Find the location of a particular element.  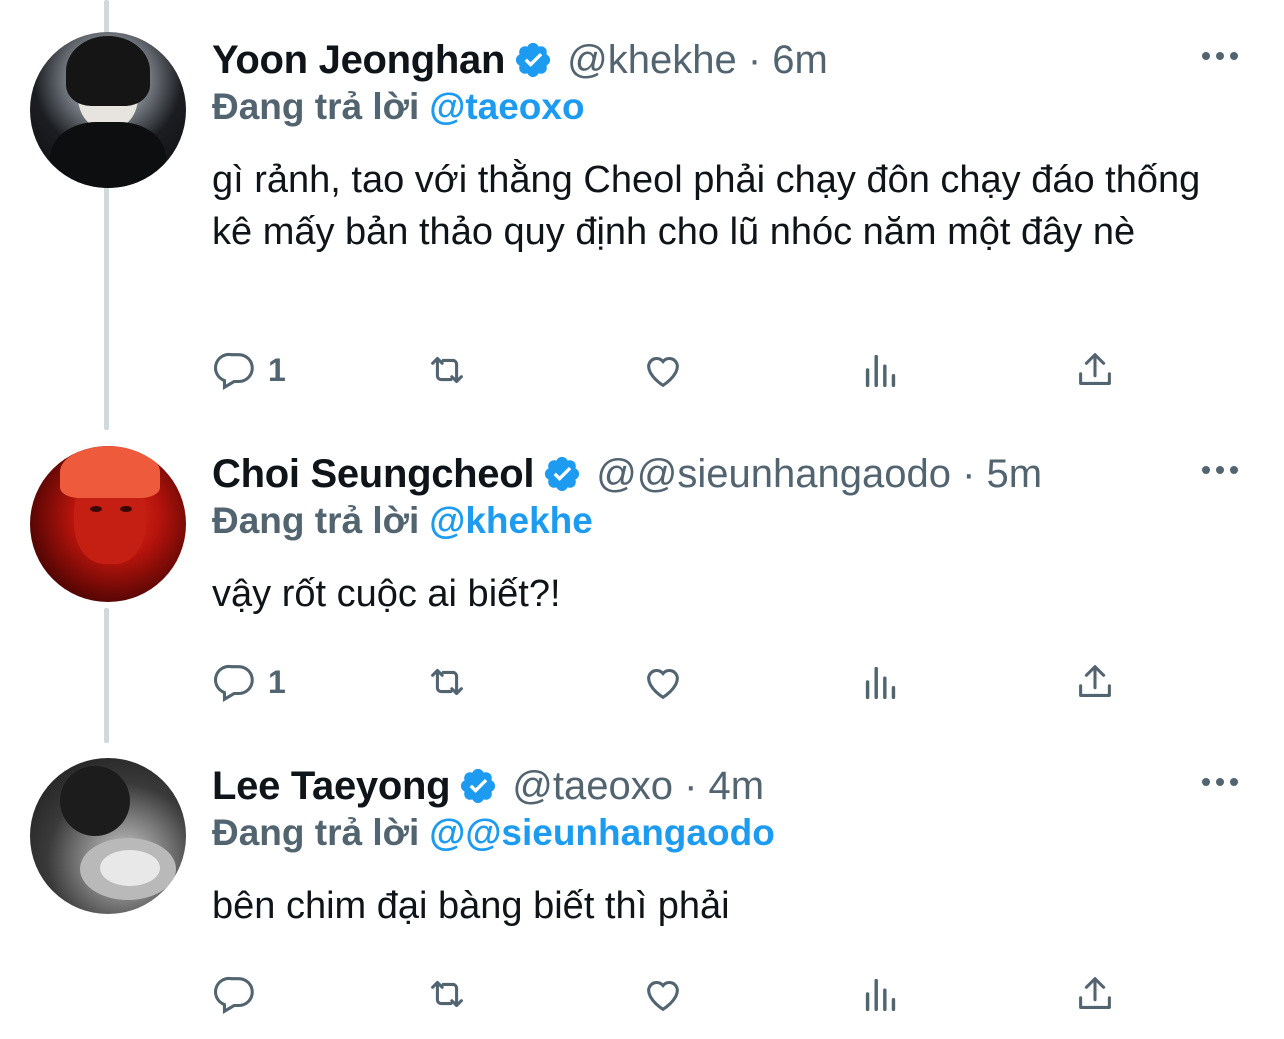

tweet-header: Lee Taeyong @taeoxo · 4m is located at coordinates (698, 786).